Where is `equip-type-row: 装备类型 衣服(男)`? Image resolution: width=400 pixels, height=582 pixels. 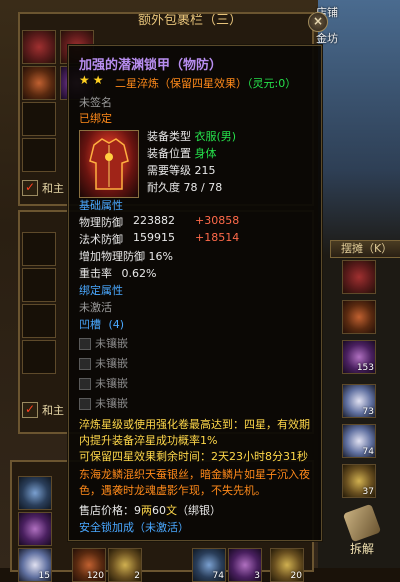
equip-type-row: 装备类型 衣服(男) is located at coordinates (191, 136).